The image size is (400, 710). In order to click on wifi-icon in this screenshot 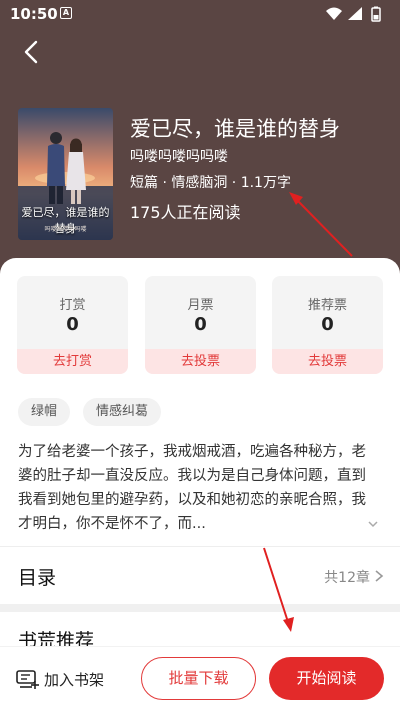, I will do `click(334, 13)`.